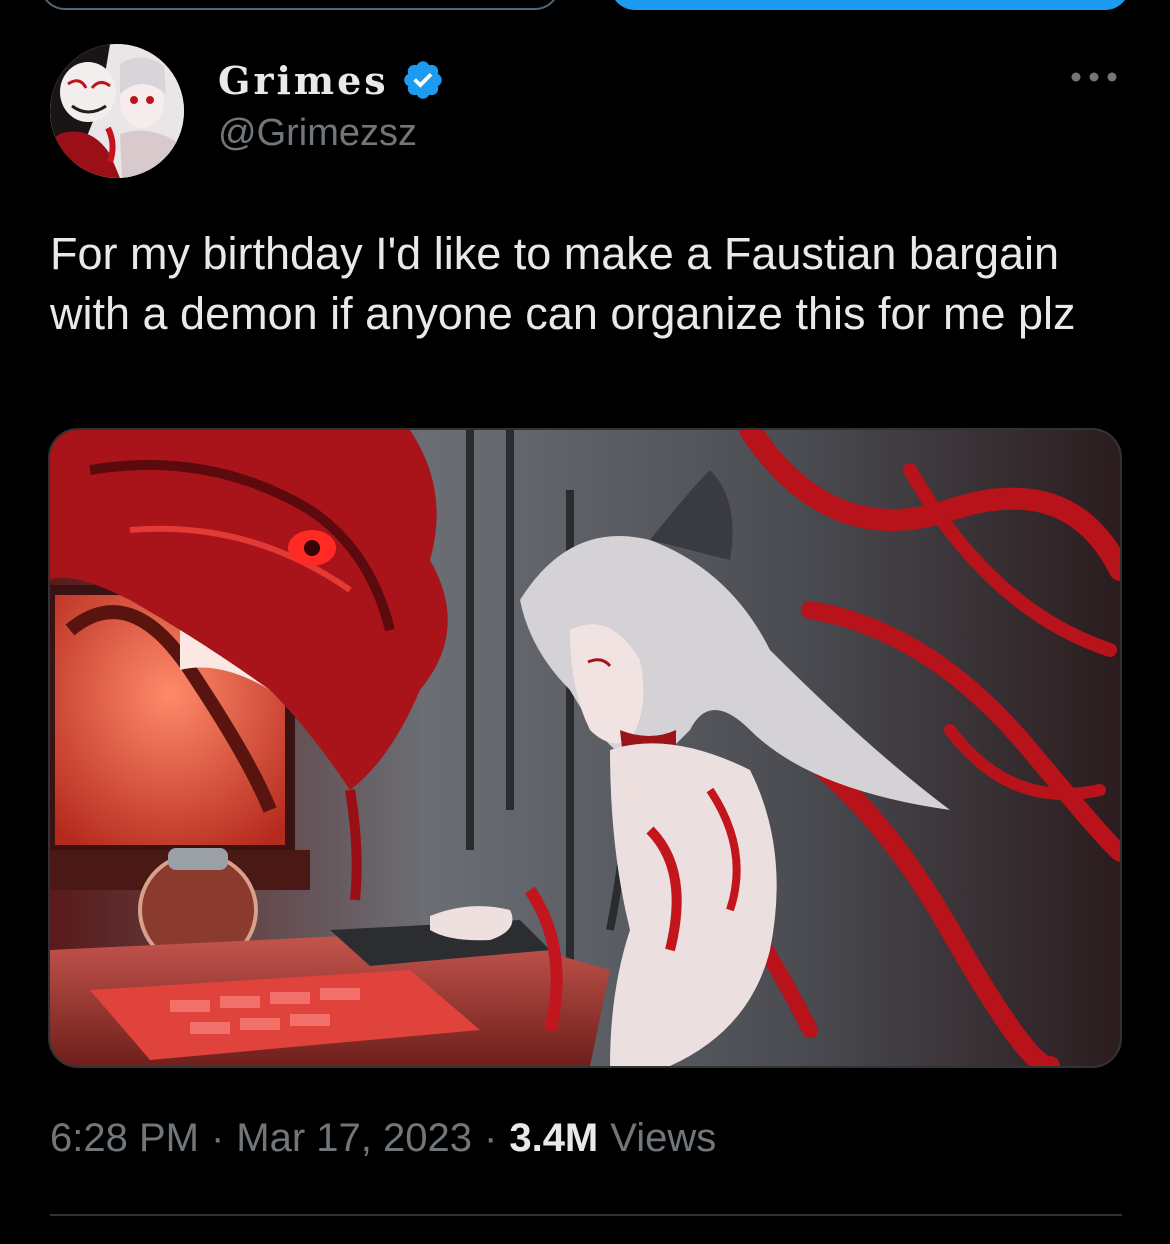 The height and width of the screenshot is (1244, 1170). I want to click on more-options-icon, so click(1094, 77).